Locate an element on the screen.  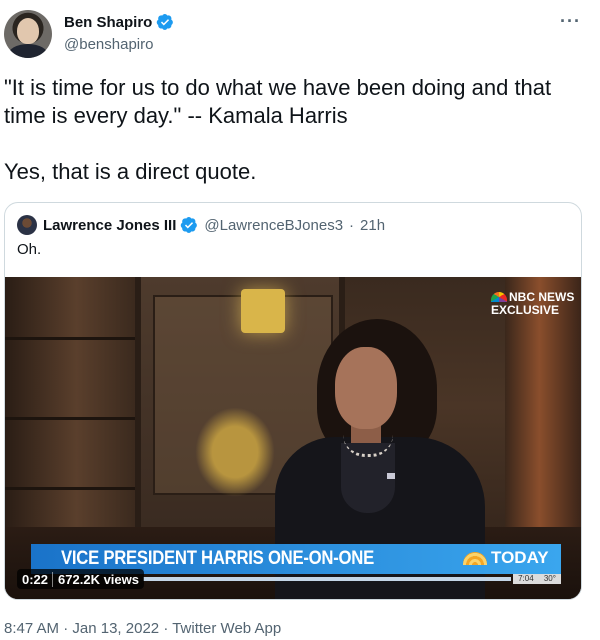
tweet-metadata: 8:47 AM · Jan 13, 2022 · Twitter Web App is located at coordinates (142, 628).